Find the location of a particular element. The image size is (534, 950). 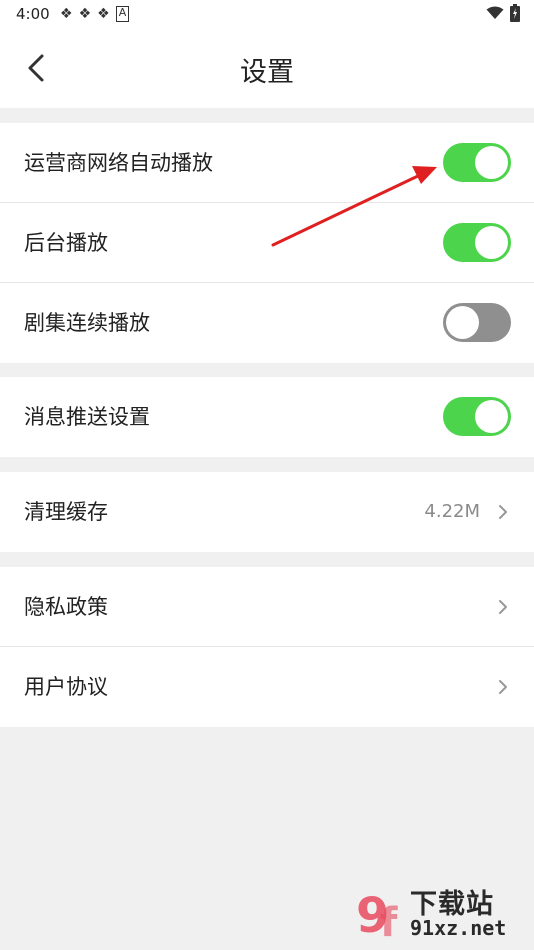

carrier-autoplay-toggle is located at coordinates (477, 162).